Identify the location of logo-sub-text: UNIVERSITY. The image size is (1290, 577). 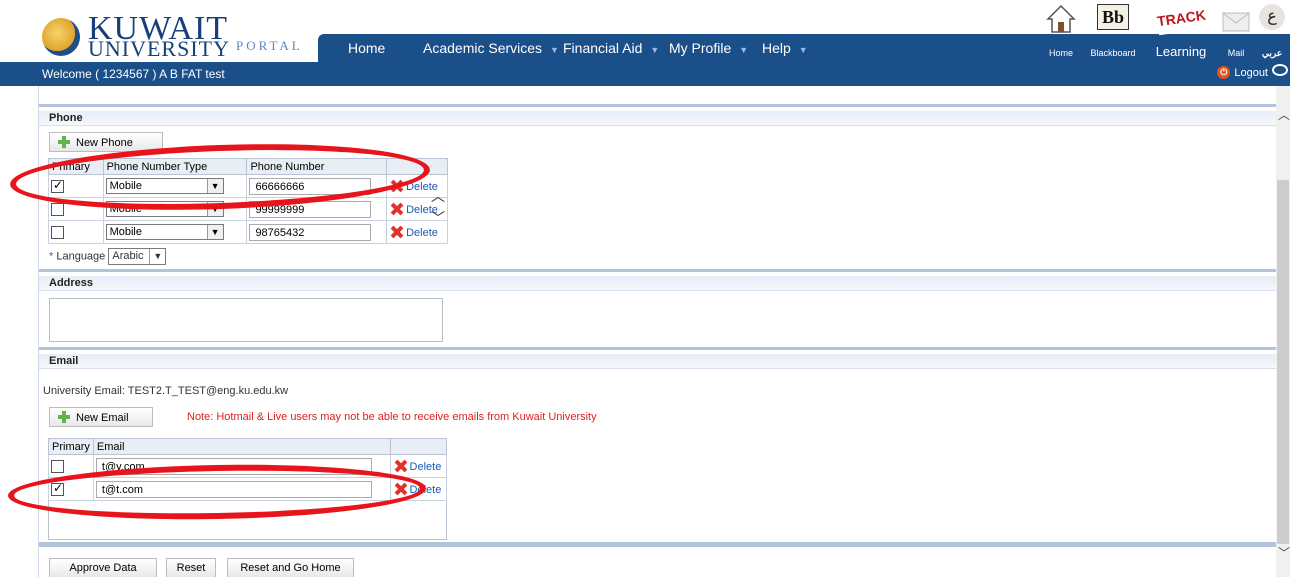
(159, 48).